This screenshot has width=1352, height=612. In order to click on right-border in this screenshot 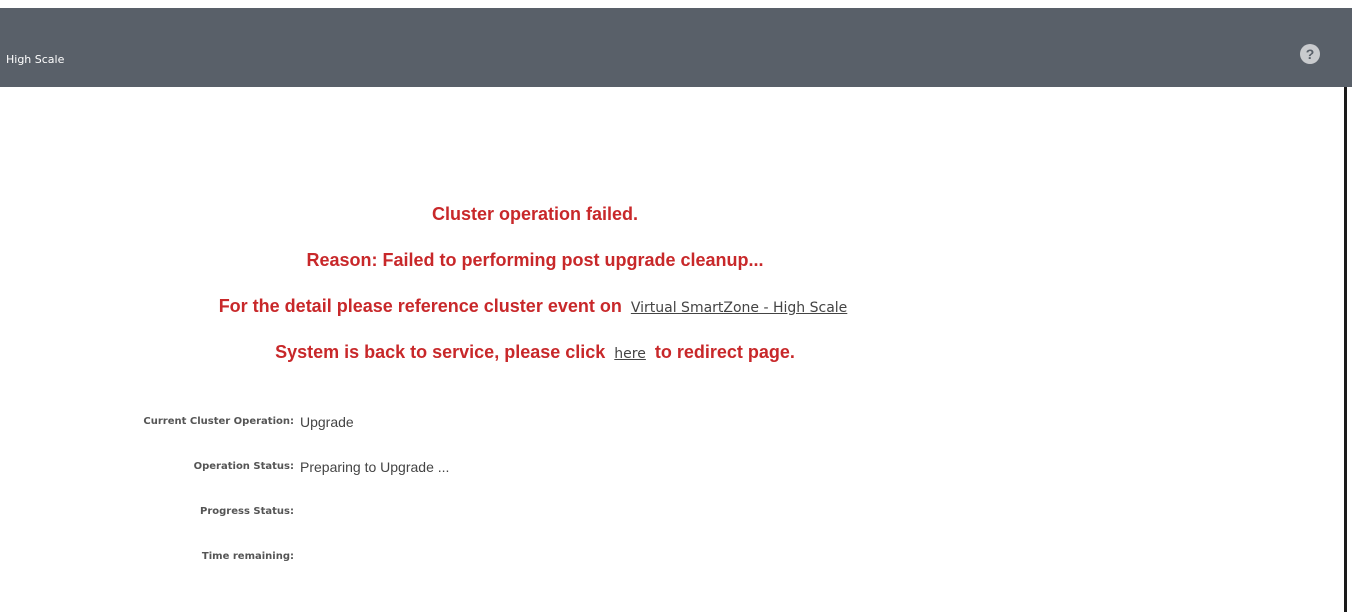, I will do `click(1345, 349)`.